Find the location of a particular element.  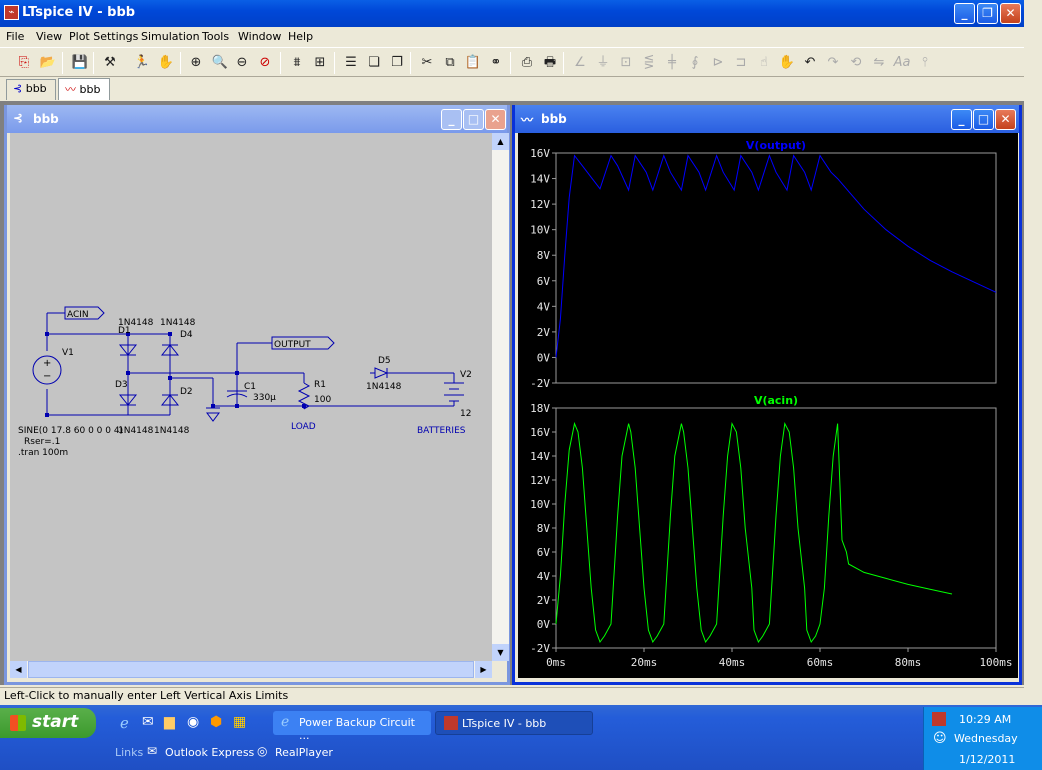

y-tick-label: 0V is located at coordinates (544, 624).